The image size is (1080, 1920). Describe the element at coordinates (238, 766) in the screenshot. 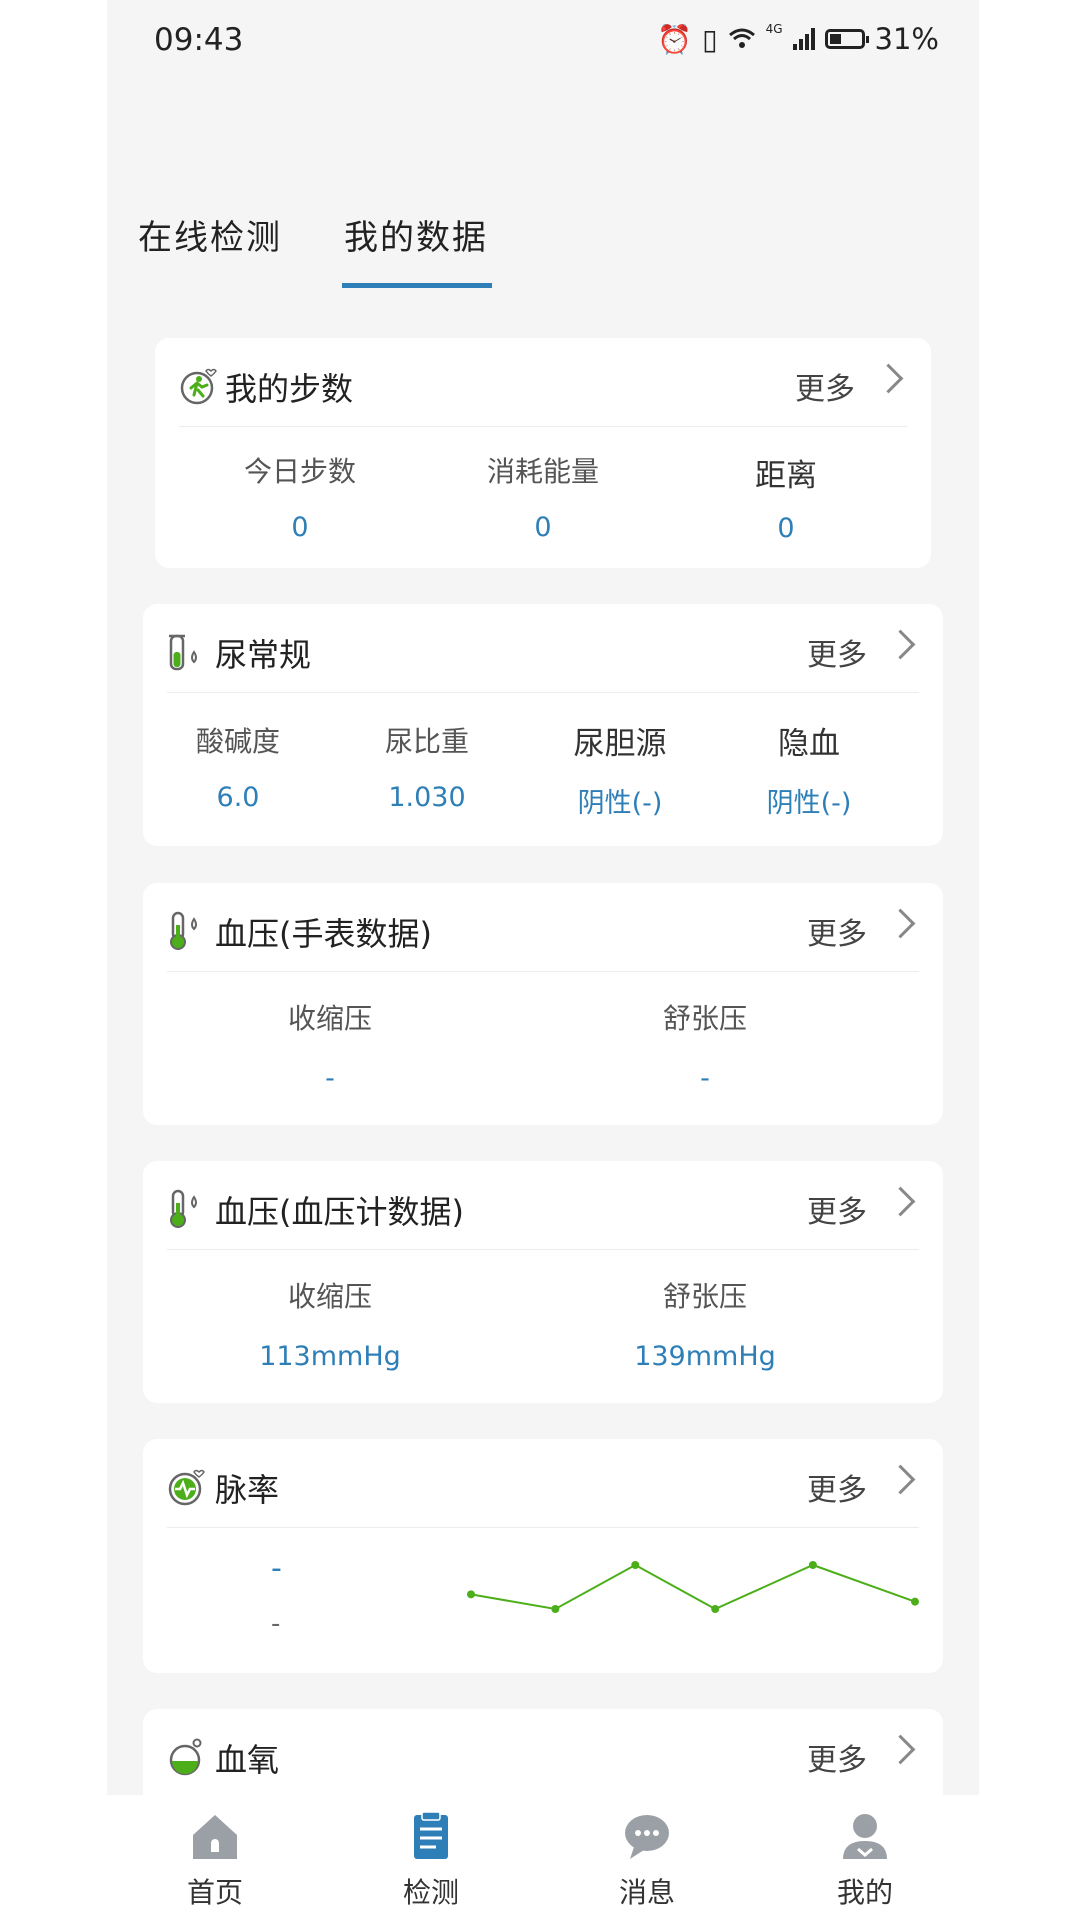

I see `metric-ph: 酸碱度 6.0` at that location.